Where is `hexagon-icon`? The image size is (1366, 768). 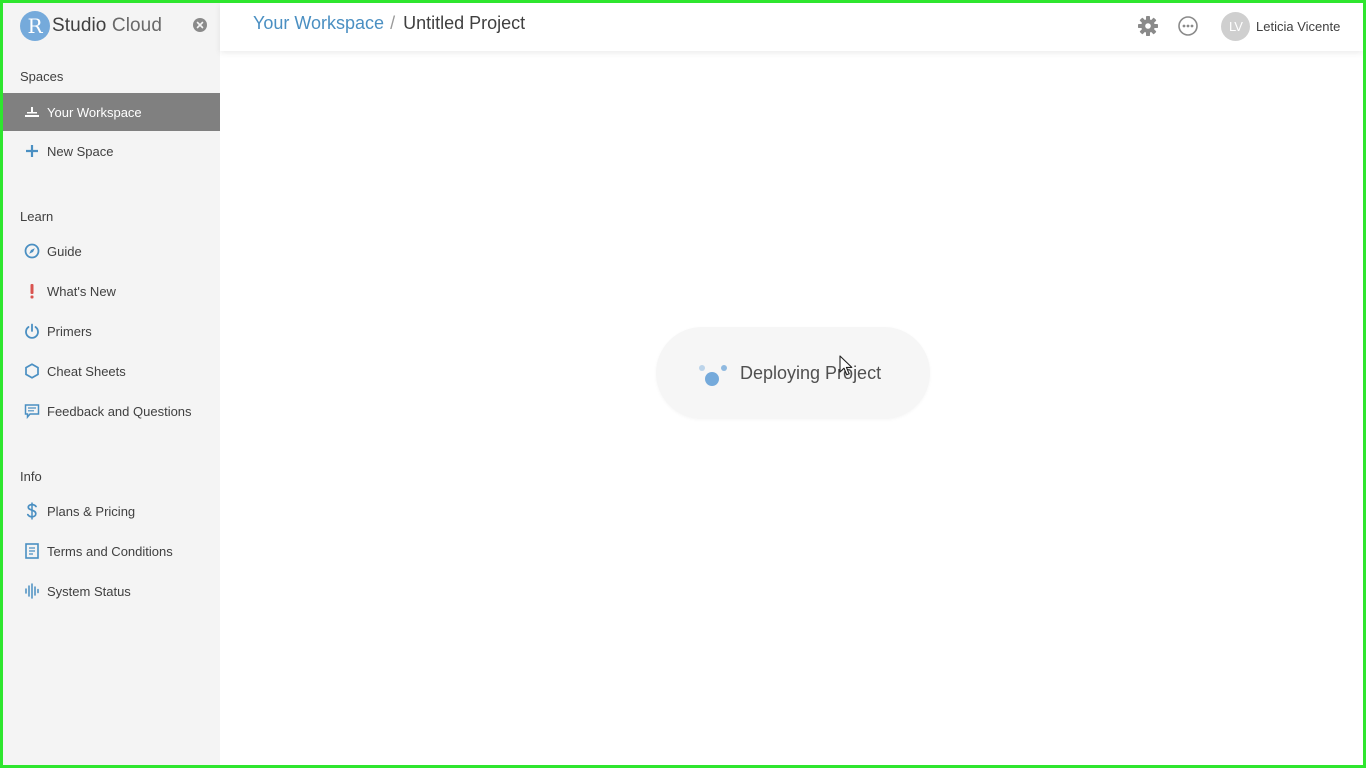
hexagon-icon is located at coordinates (32, 371).